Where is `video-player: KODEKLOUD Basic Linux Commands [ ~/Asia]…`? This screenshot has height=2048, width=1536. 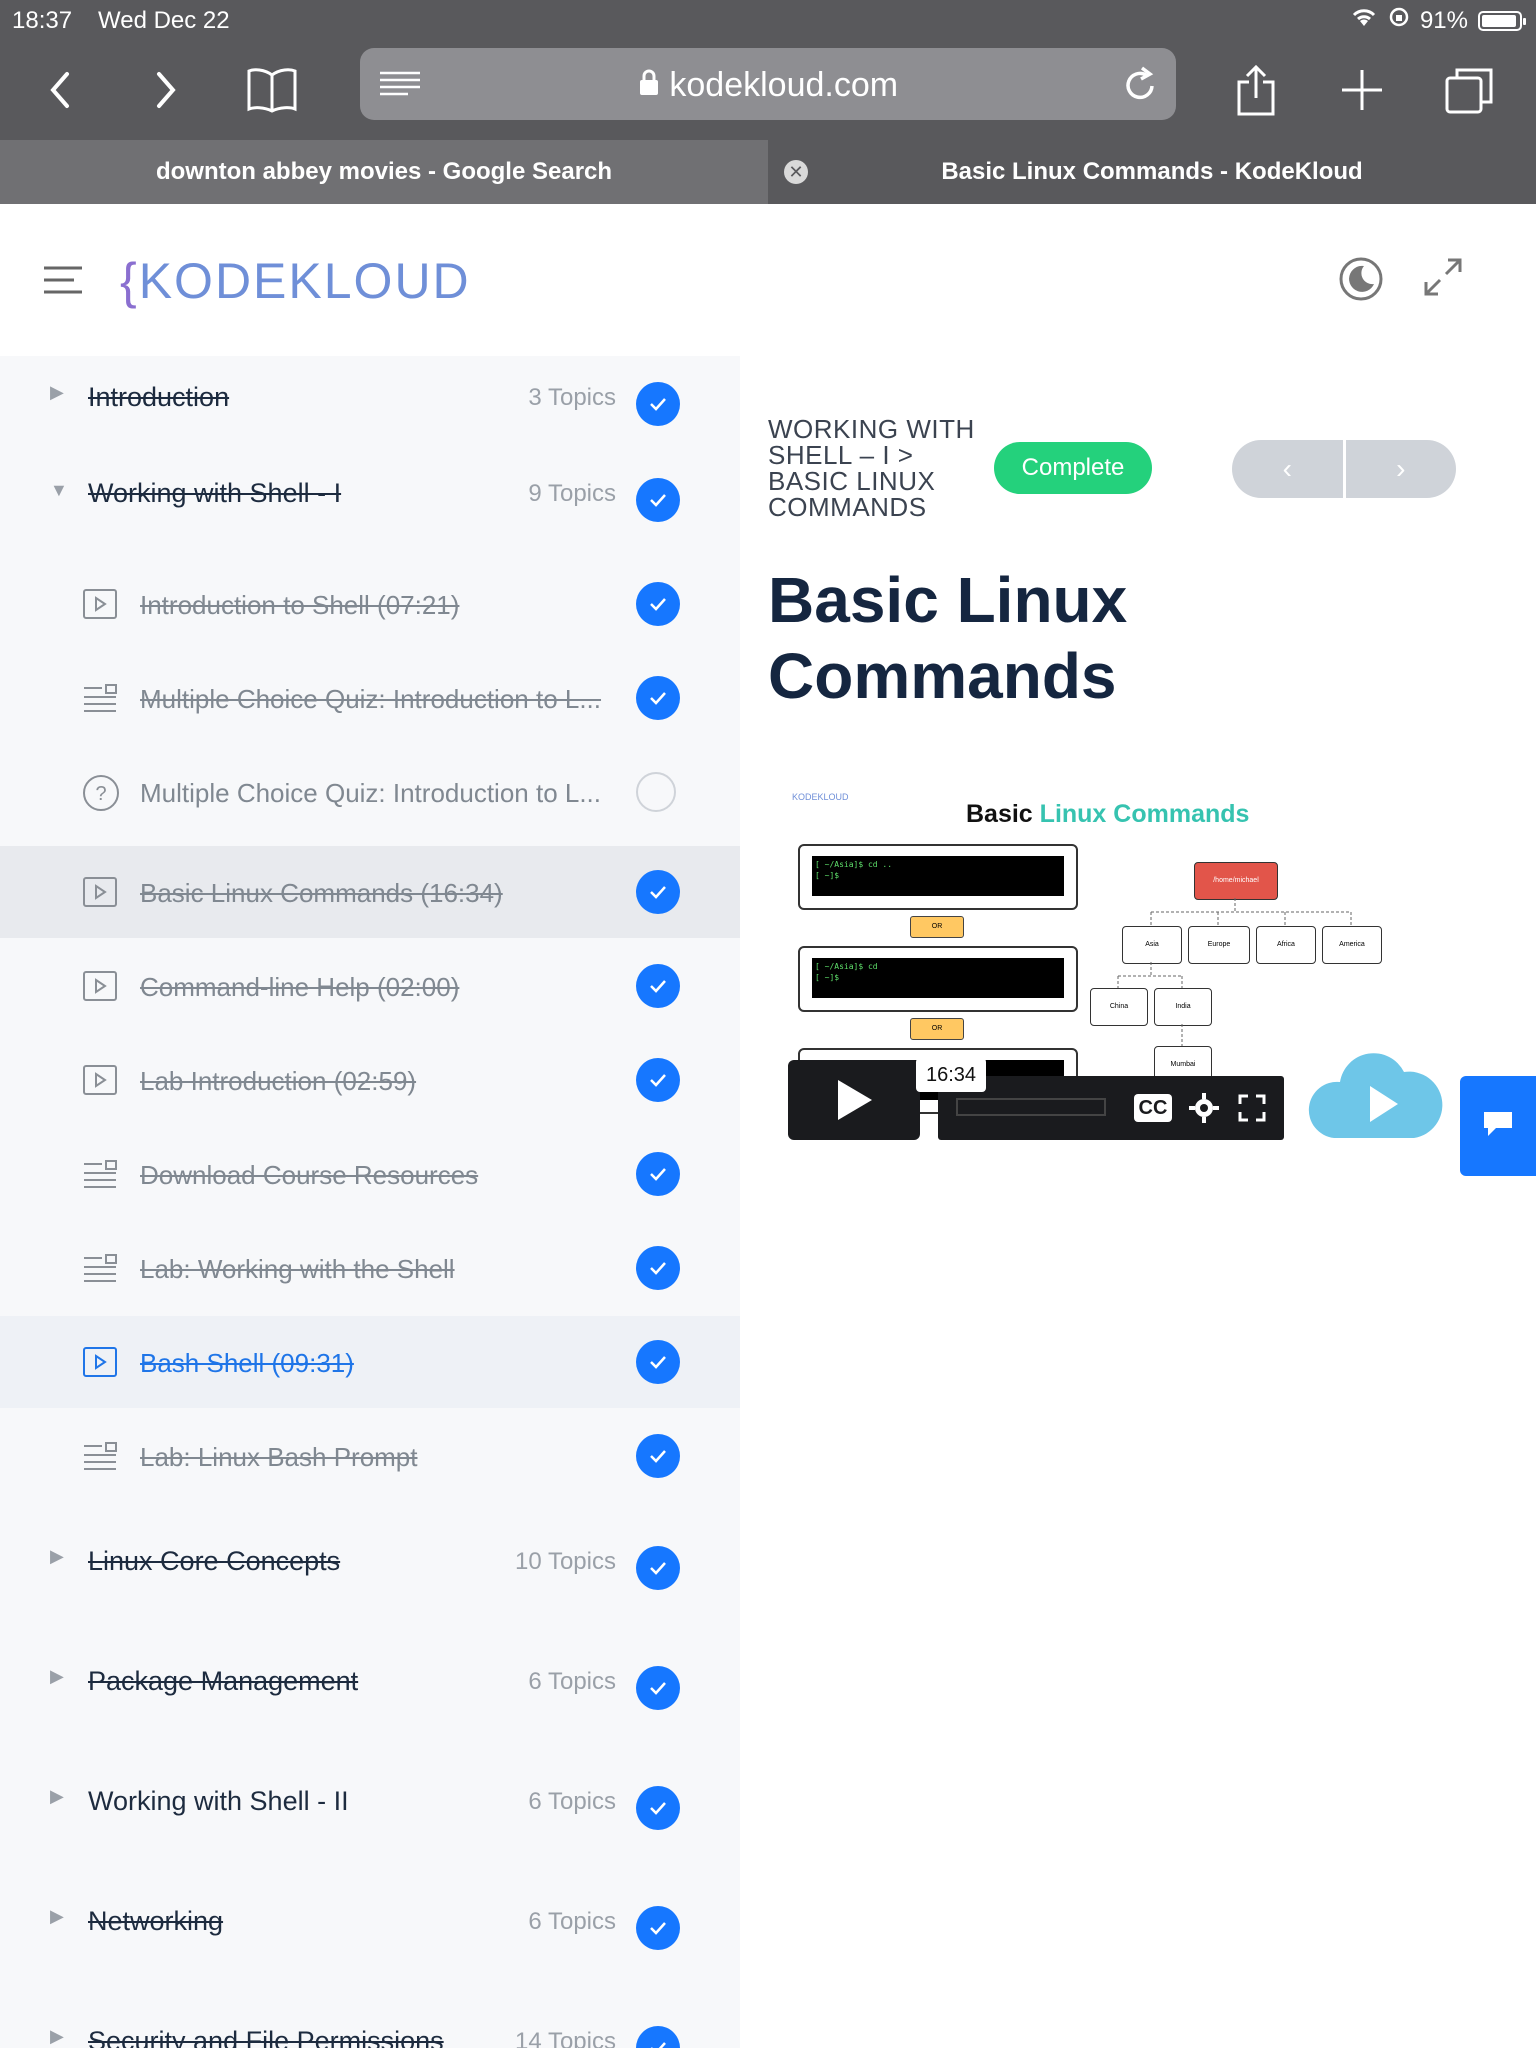 video-player: KODEKLOUD Basic Linux Commands [ ~/Asia]… is located at coordinates (1113, 967).